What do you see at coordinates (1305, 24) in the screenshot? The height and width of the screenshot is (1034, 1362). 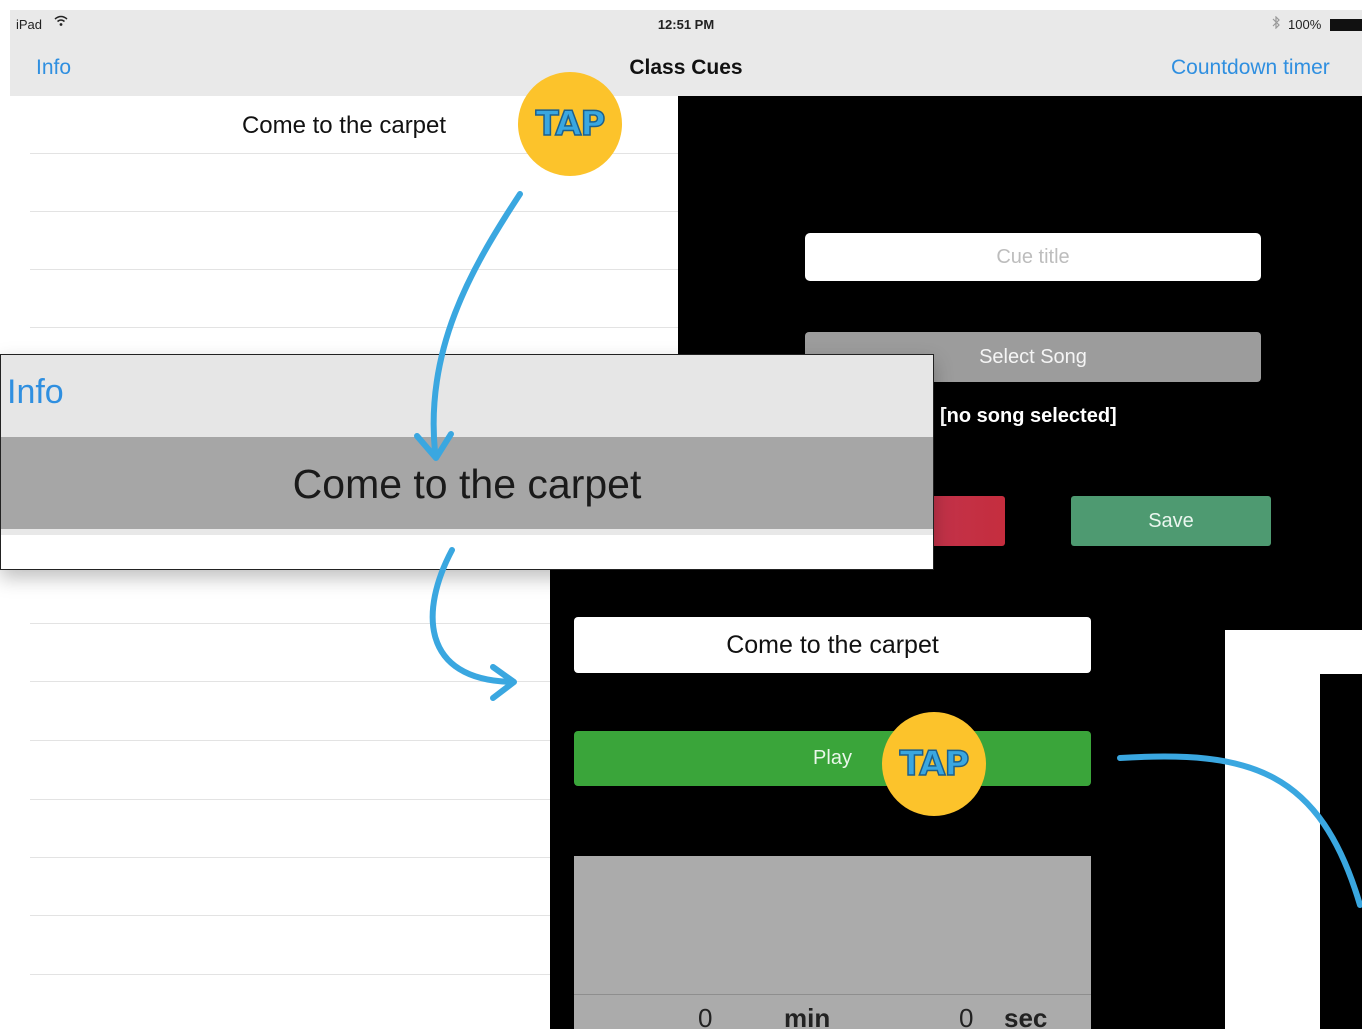 I see `battery-percent: 100%` at bounding box center [1305, 24].